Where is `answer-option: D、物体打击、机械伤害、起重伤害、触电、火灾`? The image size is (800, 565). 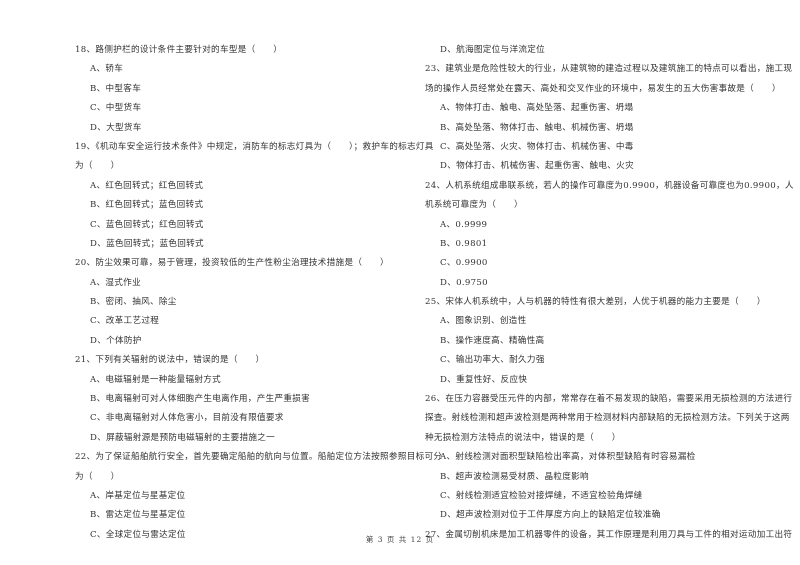
answer-option: D、物体打击、机械伤害、起重伤害、触电、火灾 is located at coordinates (537, 166).